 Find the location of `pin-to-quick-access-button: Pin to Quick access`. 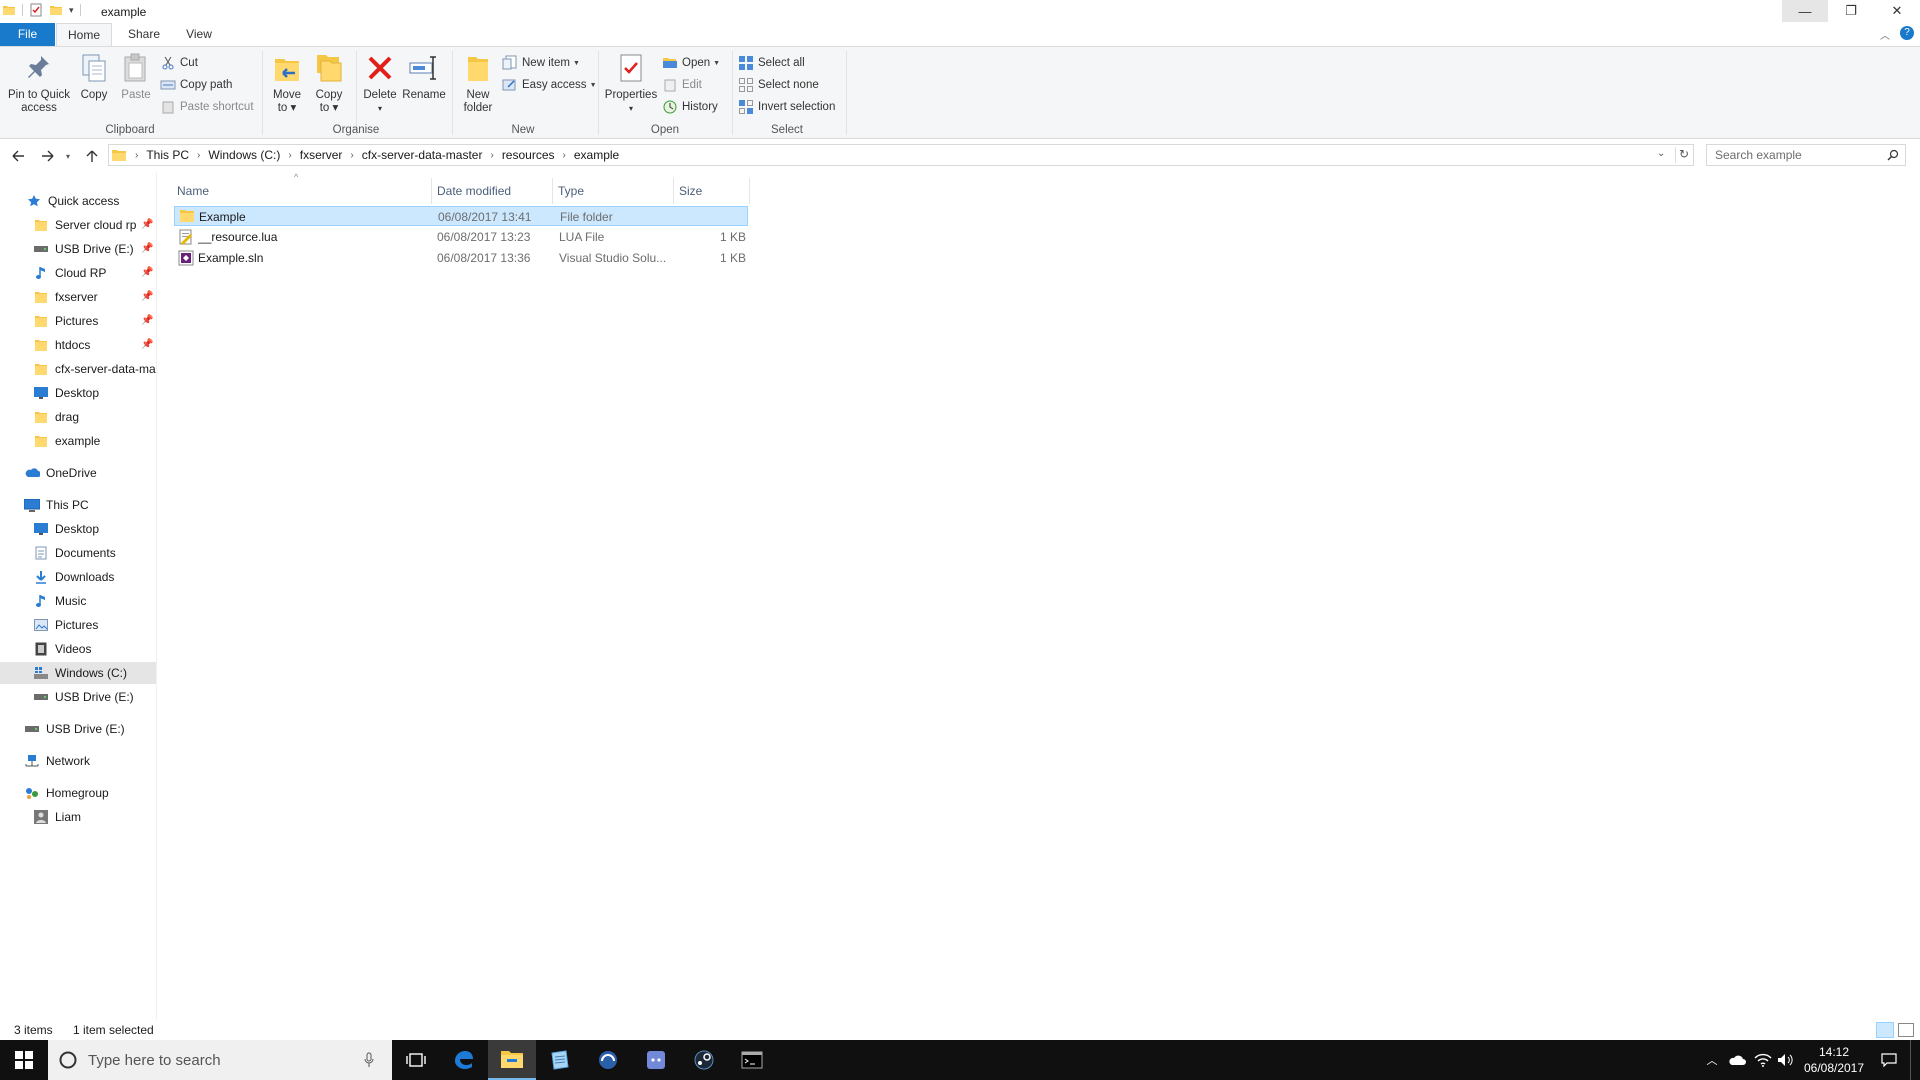

pin-to-quick-access-button: Pin to Quick access is located at coordinates (39, 83).